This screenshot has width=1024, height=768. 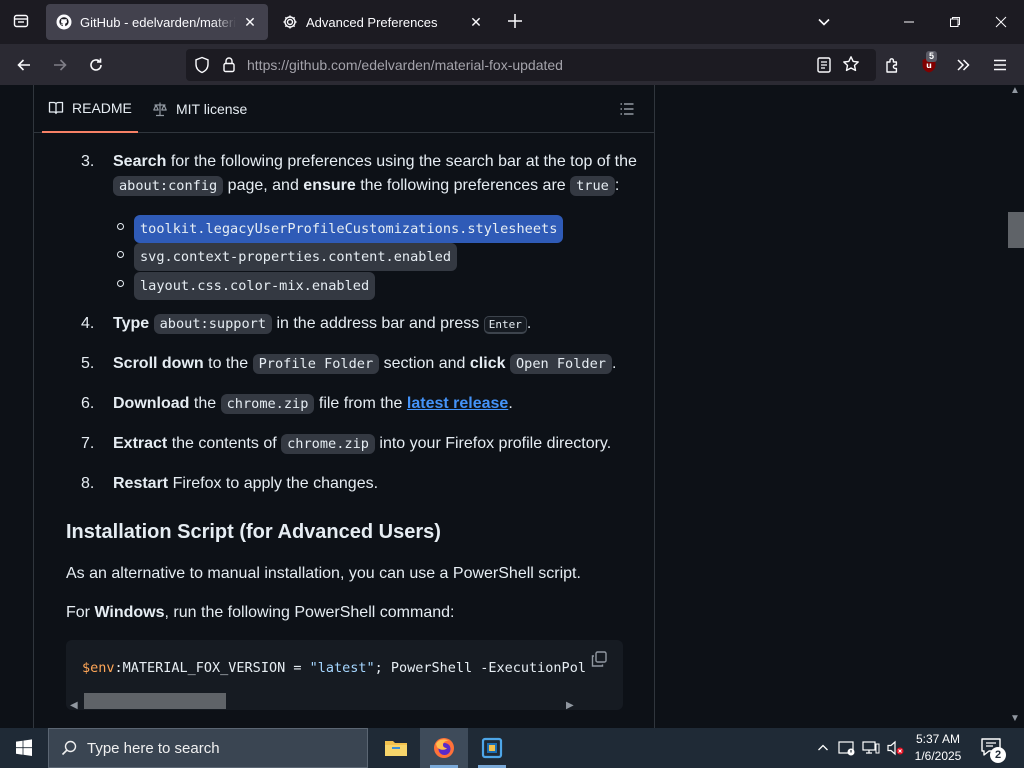 I want to click on tab-license: MIT license, so click(x=199, y=109).